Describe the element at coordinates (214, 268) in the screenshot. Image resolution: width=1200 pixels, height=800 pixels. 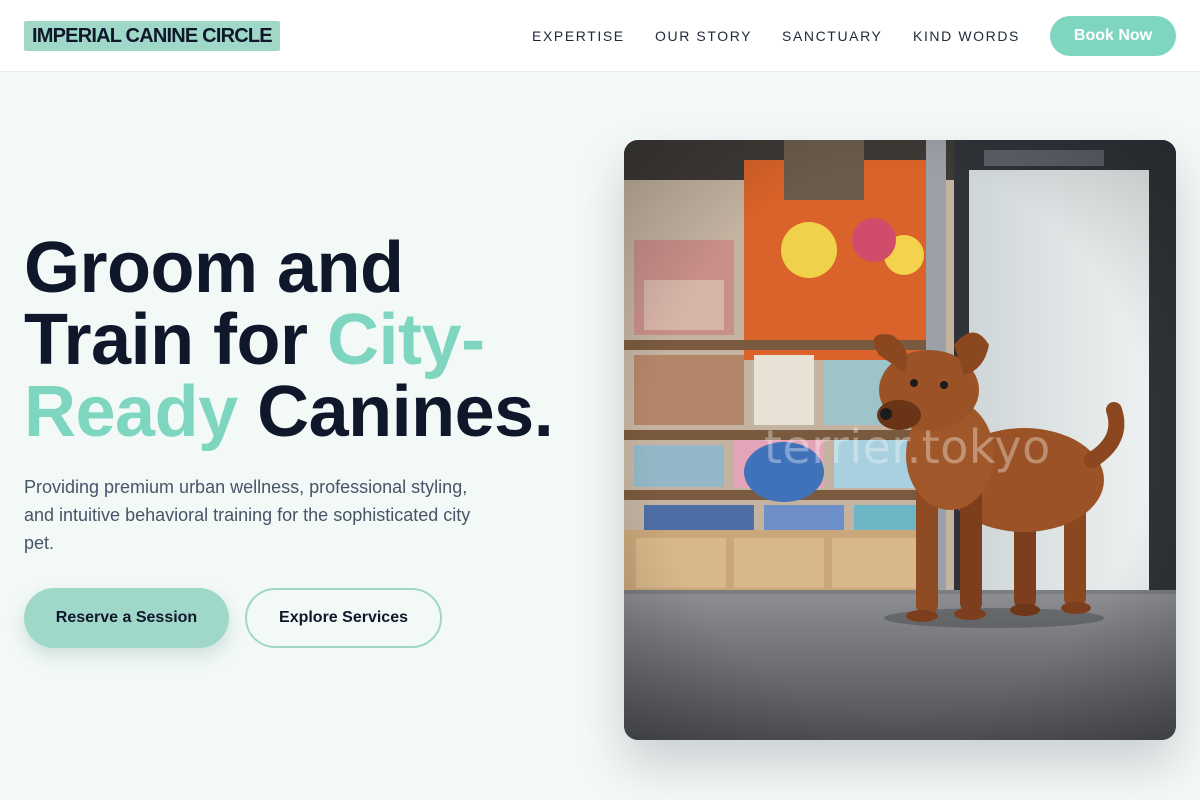
I see `headline-line-1: Groom and` at that location.